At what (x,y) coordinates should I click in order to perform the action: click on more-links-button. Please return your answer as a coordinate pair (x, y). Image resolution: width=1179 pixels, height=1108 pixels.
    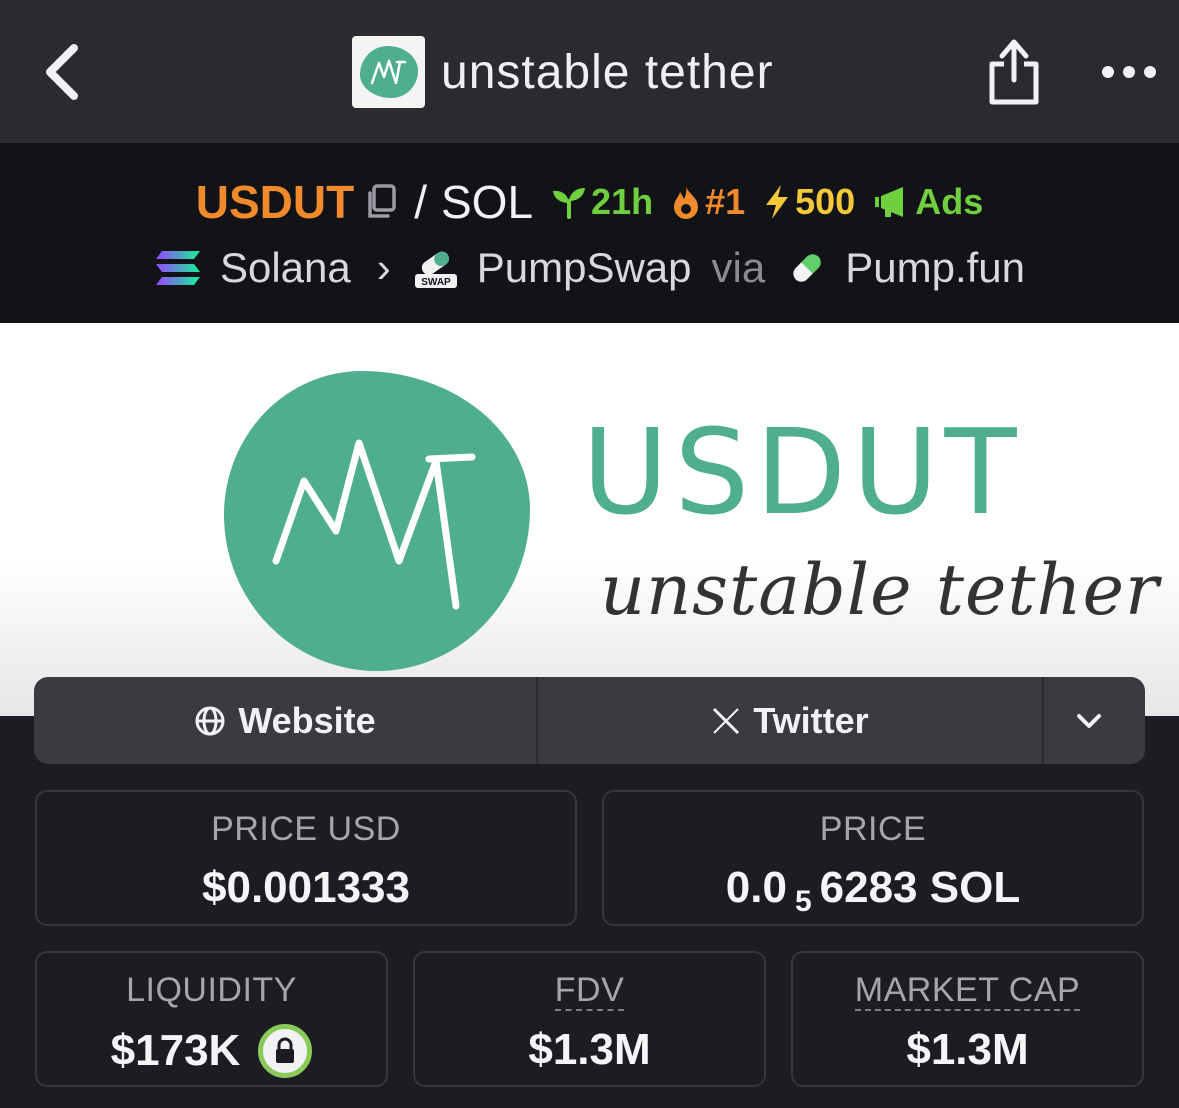
    Looking at the image, I should click on (1094, 720).